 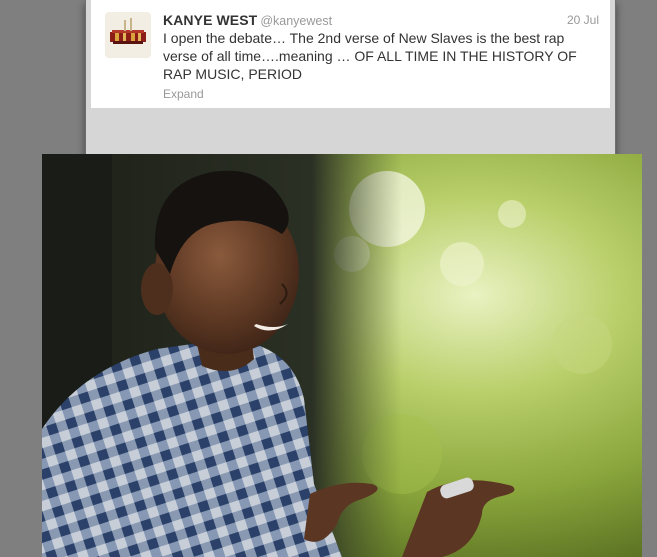 I want to click on tweet-timestamp: 20 Jul, so click(x=583, y=20).